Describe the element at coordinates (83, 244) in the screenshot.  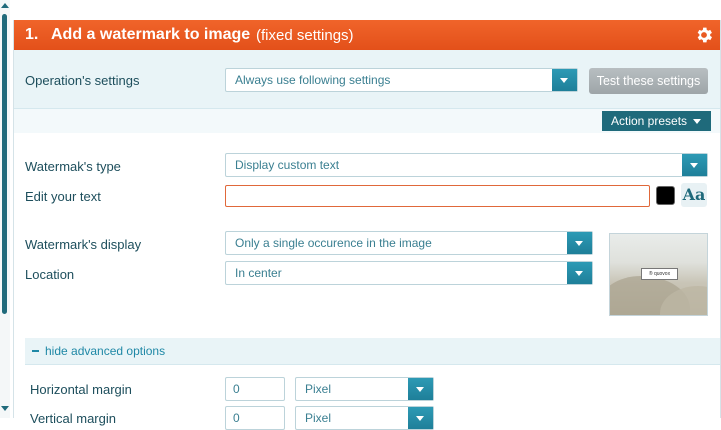
I see `watermark-display-label: Watermark's display` at that location.